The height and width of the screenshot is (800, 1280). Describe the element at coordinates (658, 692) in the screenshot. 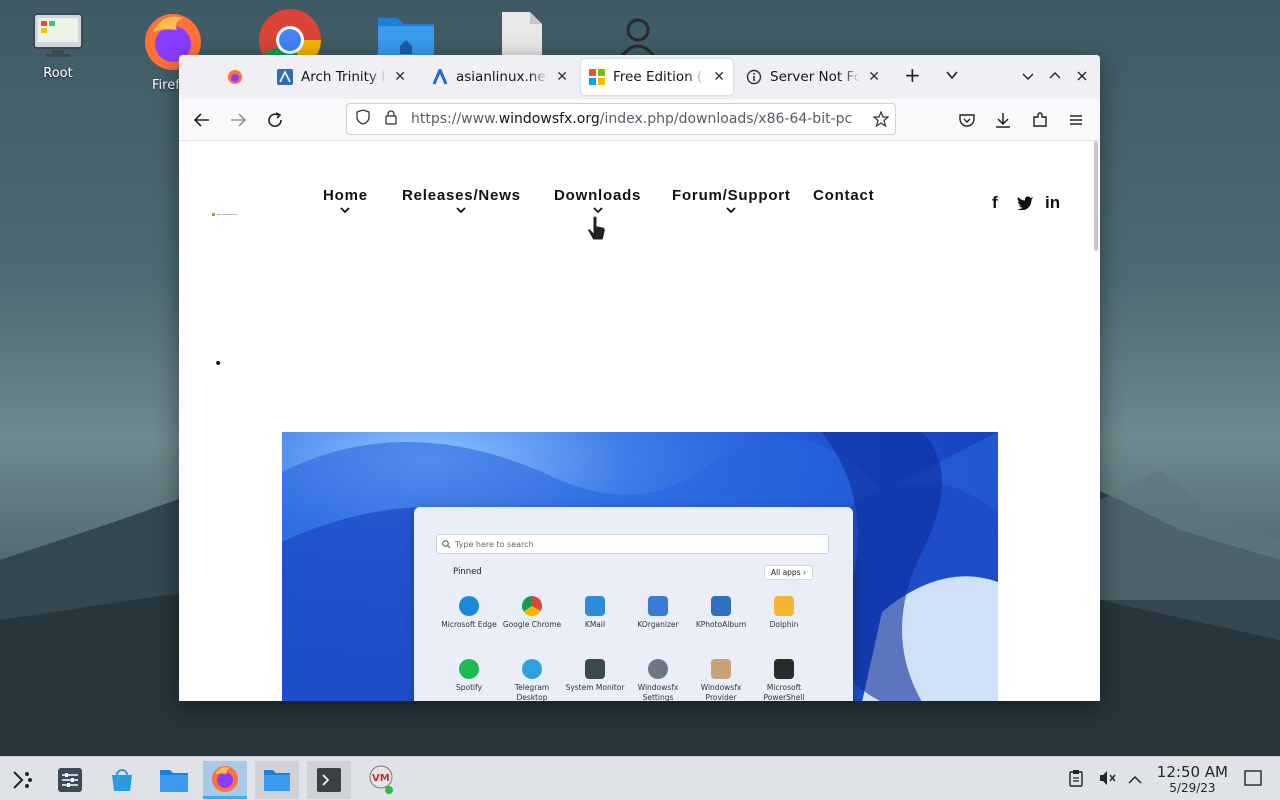

I see `app-label: Windowsfx Settings` at that location.